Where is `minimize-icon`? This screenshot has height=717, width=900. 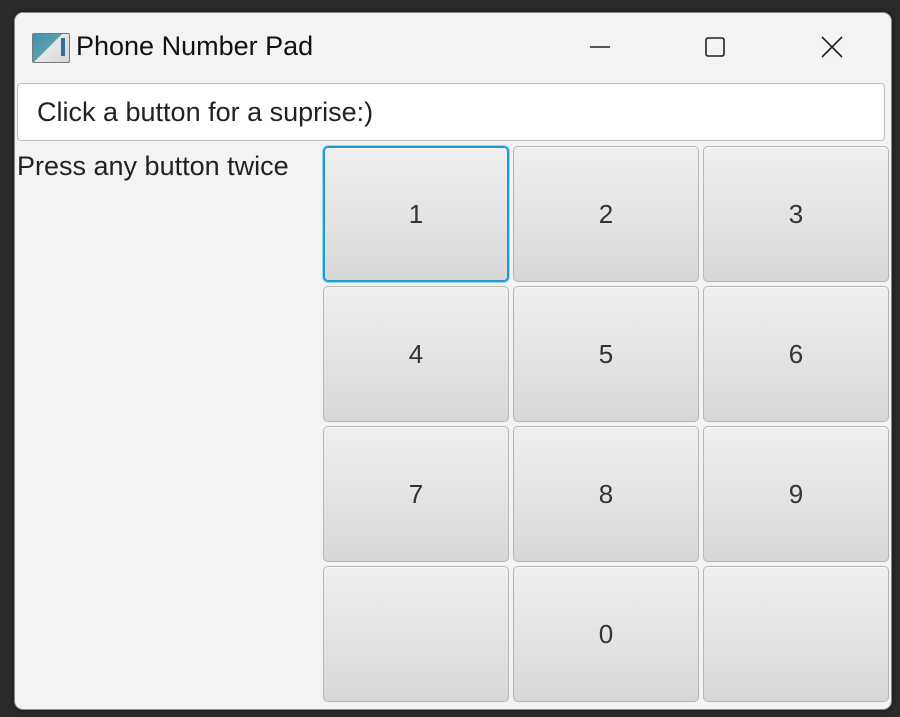 minimize-icon is located at coordinates (600, 47).